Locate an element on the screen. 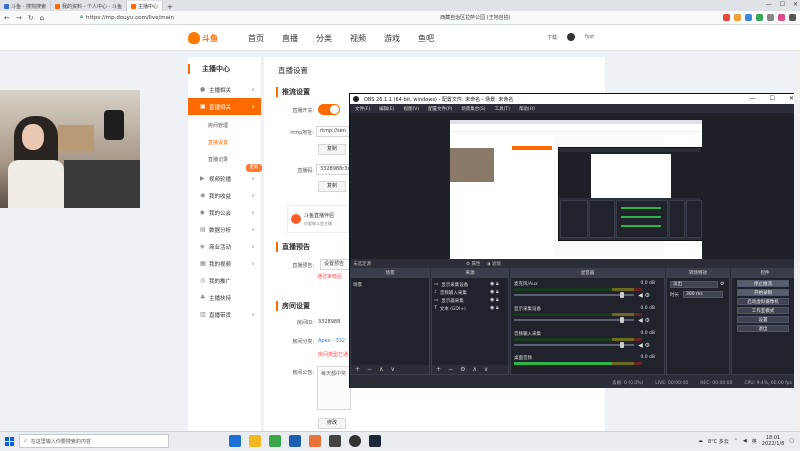 Image resolution: width=800 pixels, height=451 pixels. copy-rtmp-button: 复制 is located at coordinates (332, 149).